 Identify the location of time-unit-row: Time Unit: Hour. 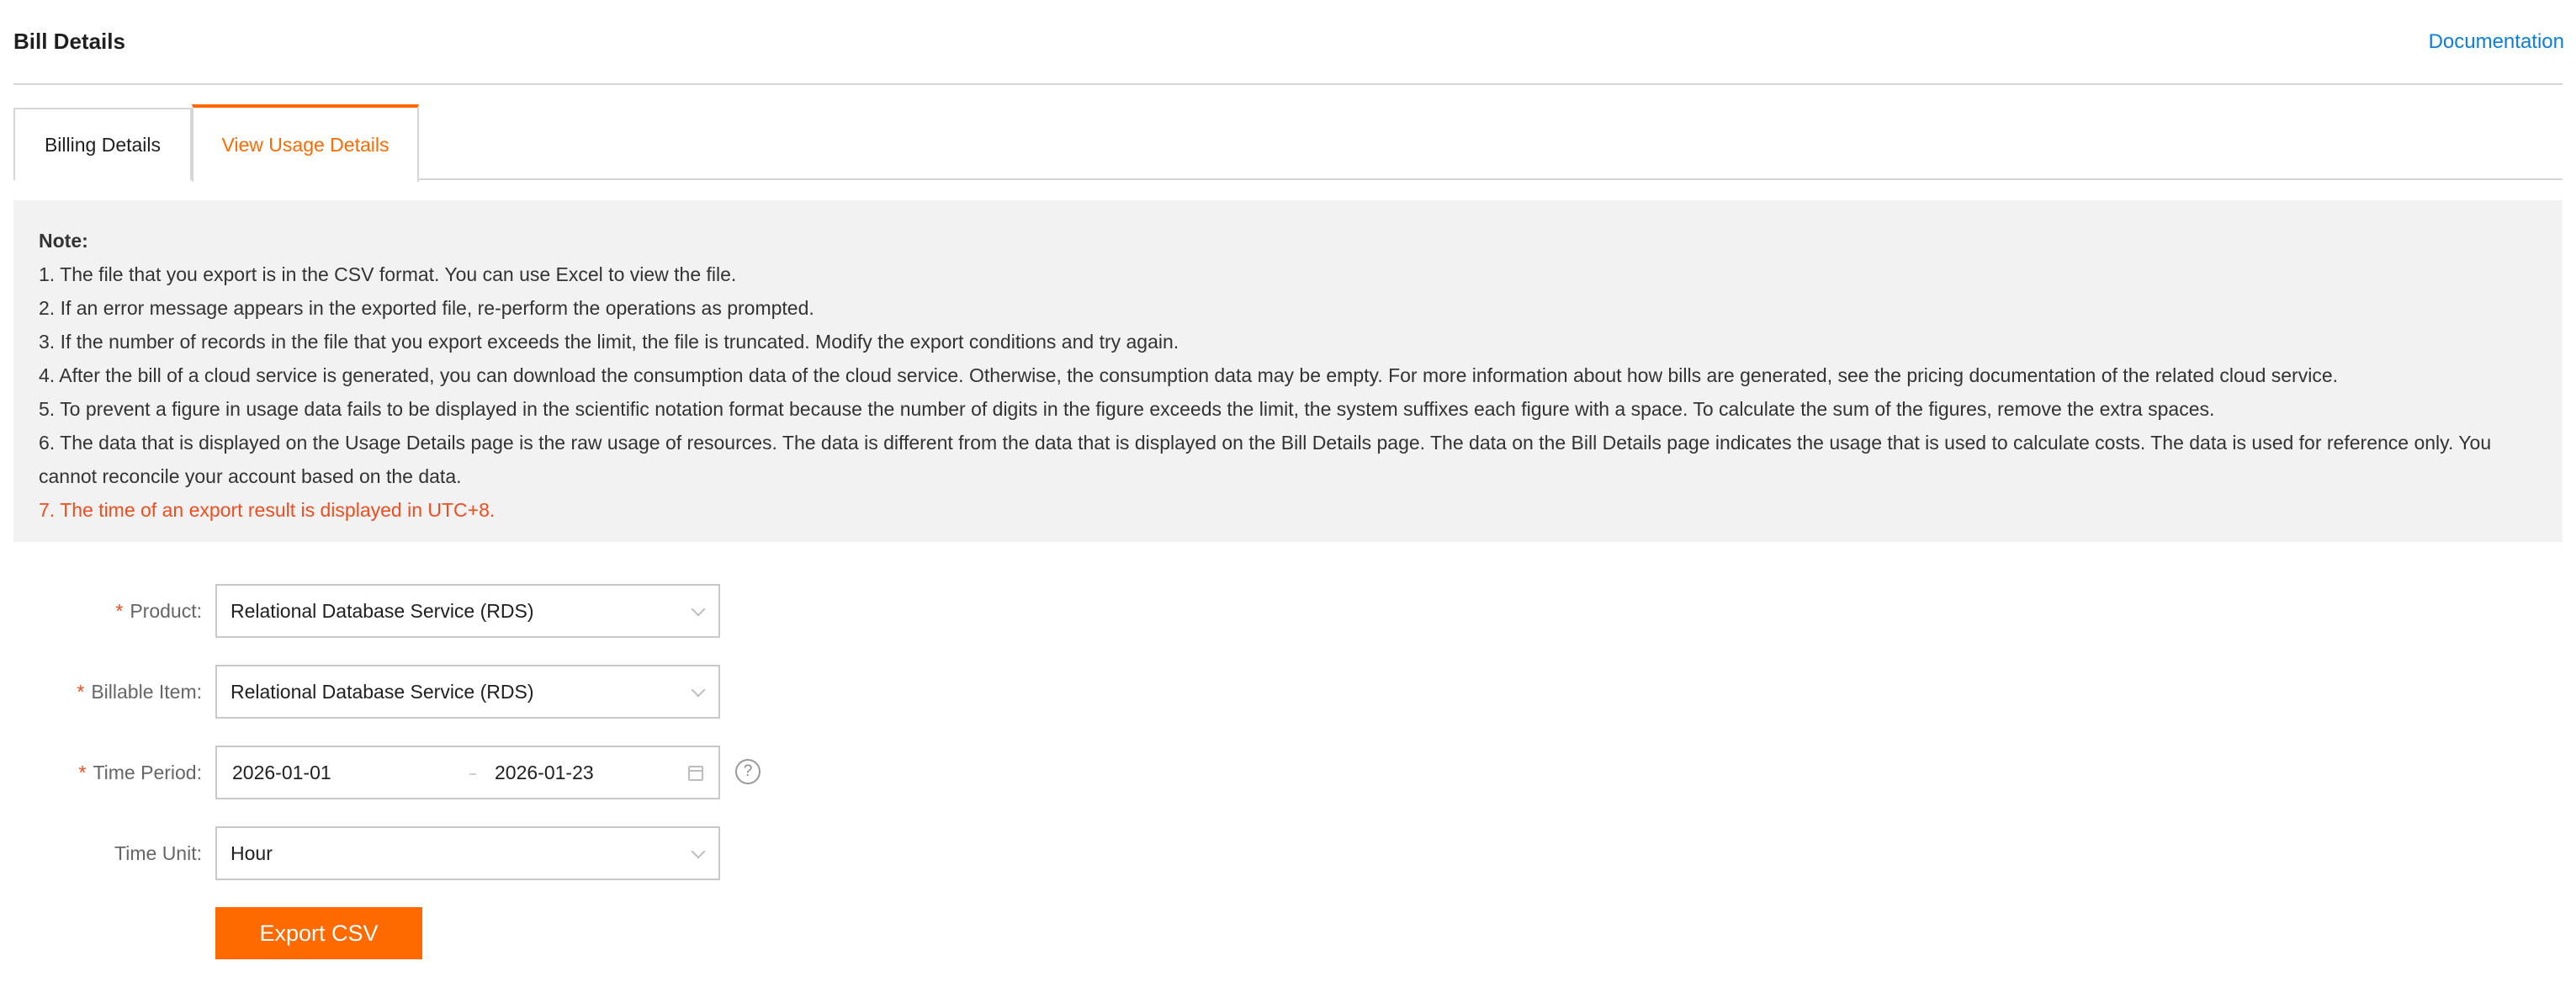
(420, 853).